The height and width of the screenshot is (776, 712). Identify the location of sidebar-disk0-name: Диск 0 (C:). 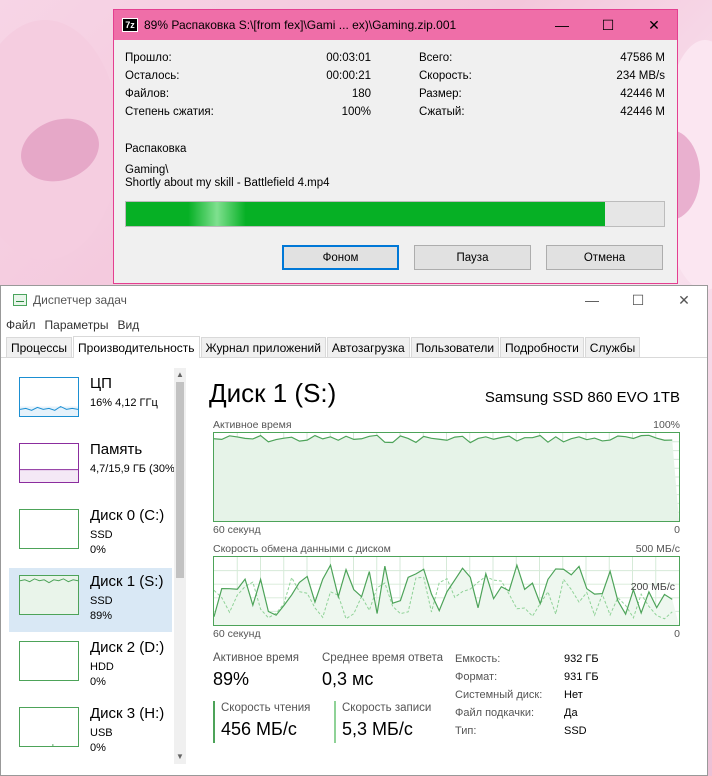
(127, 515).